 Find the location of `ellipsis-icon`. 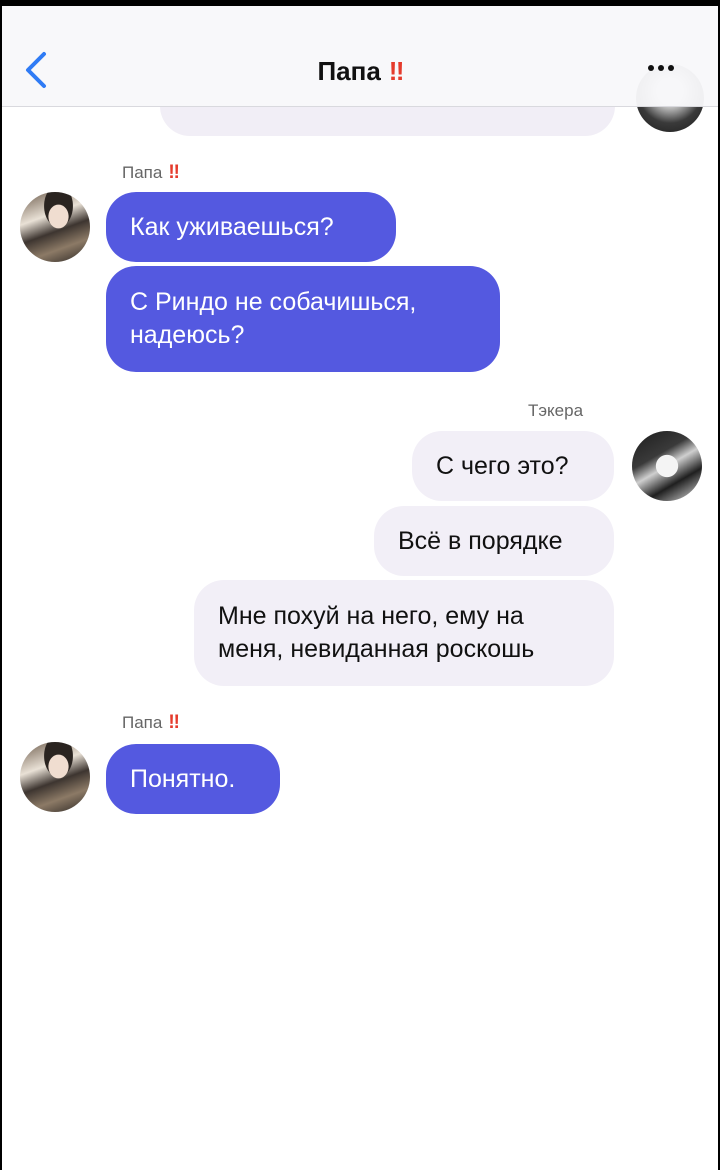

ellipsis-icon is located at coordinates (651, 68).